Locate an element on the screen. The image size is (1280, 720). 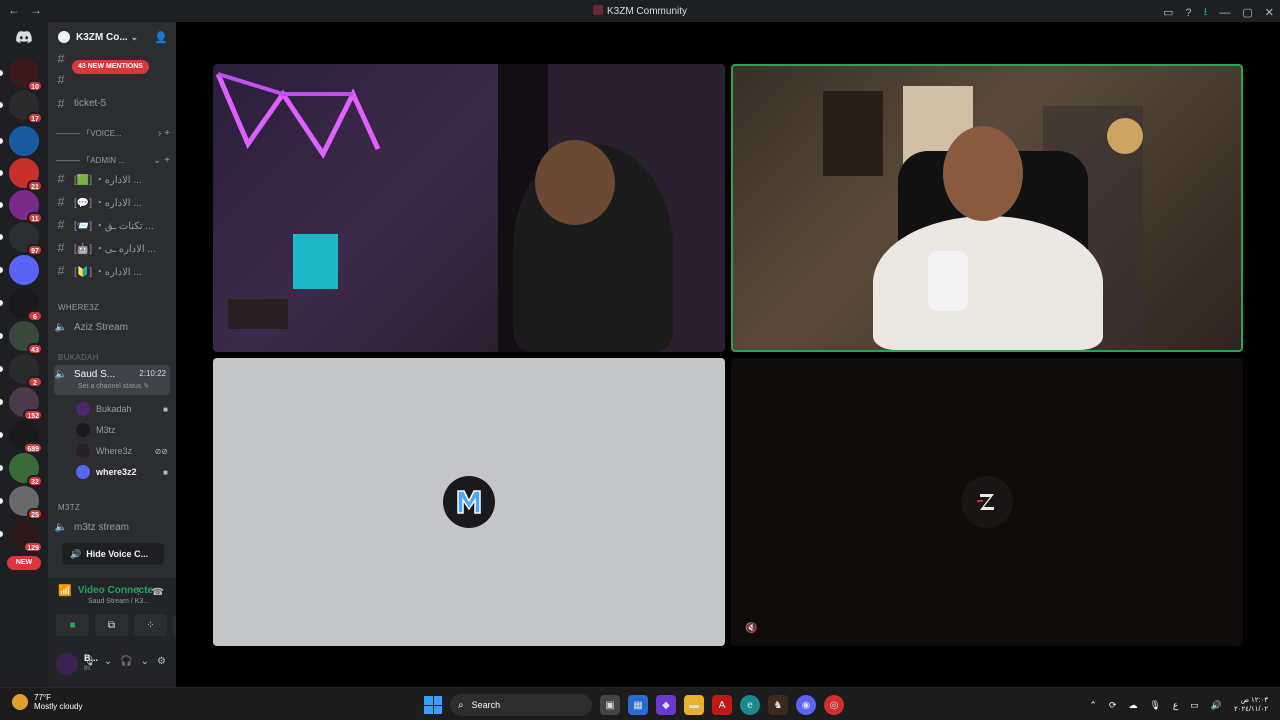
category-admin: ――― 「ADMIN ... ⌄ + is located at coordinates (113, 160).